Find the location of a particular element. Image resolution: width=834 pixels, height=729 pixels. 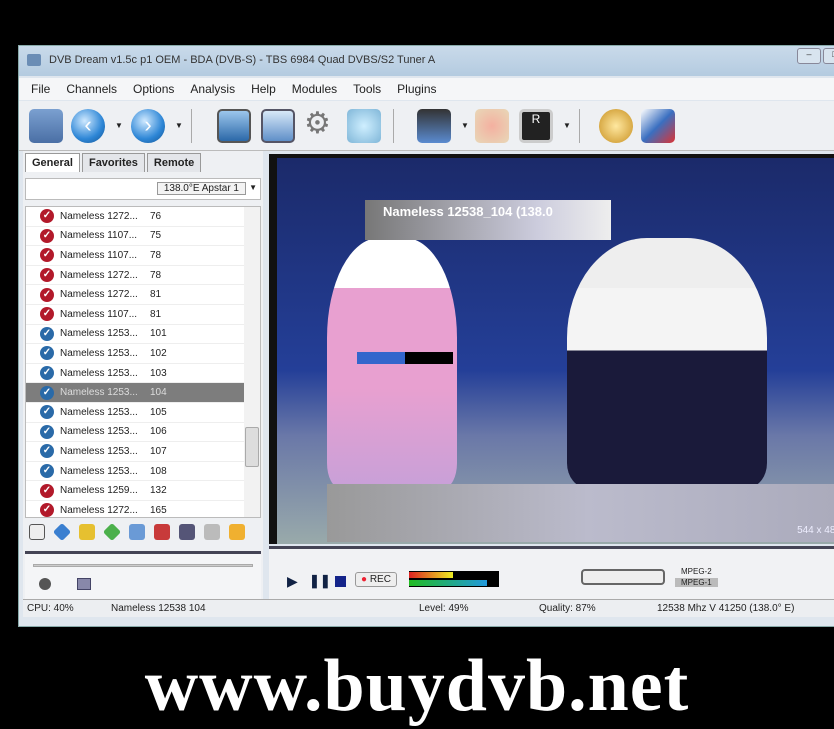

diamond-icon is located at coordinates (62, 532).